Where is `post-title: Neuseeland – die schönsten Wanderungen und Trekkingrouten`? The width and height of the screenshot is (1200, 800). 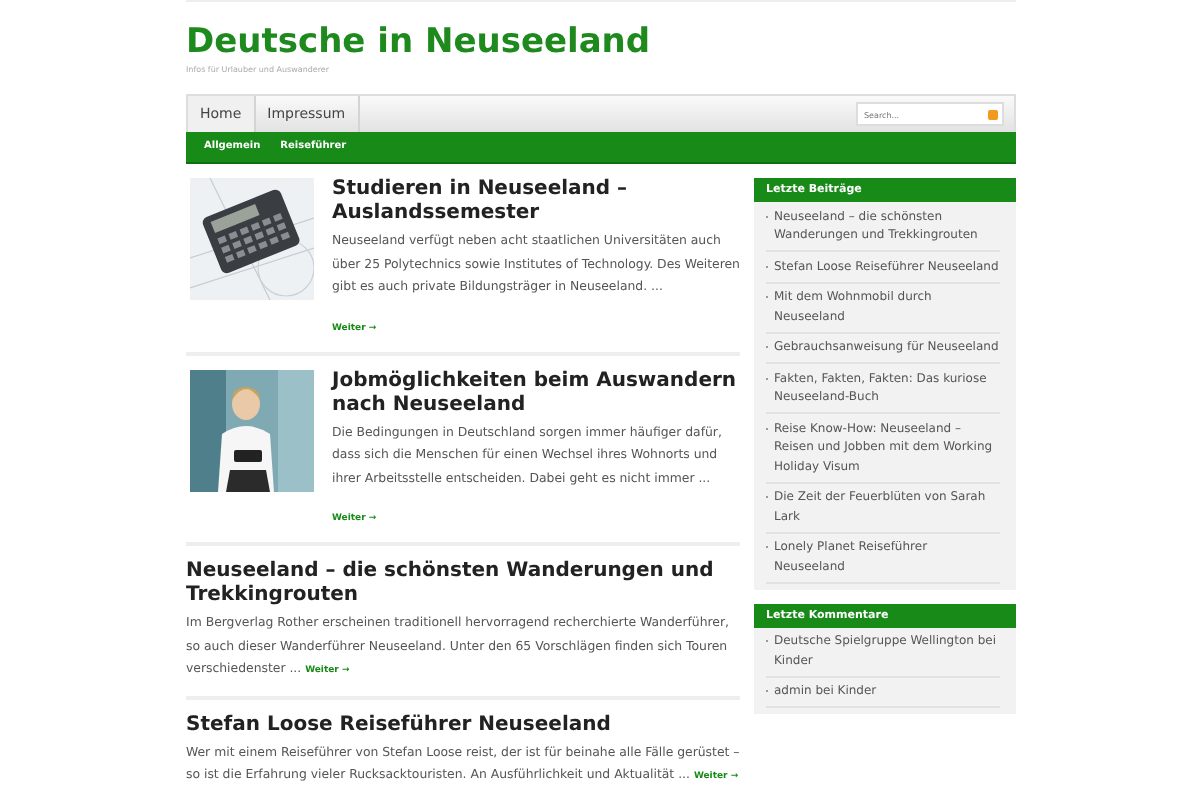 post-title: Neuseeland – die schönsten Wanderungen und Trekkingrouten is located at coordinates (463, 584).